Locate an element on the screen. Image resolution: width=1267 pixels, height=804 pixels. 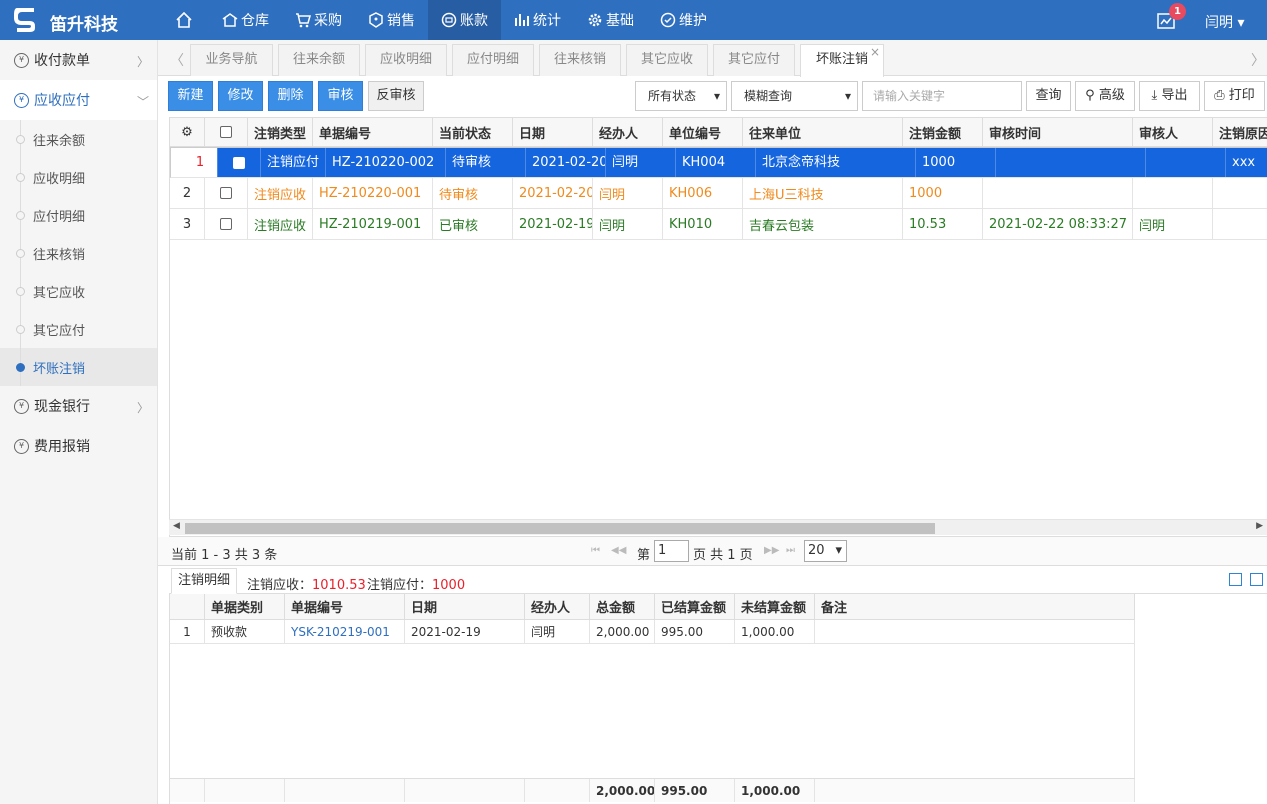
col-auditor: 审核人 is located at coordinates (1173, 132).